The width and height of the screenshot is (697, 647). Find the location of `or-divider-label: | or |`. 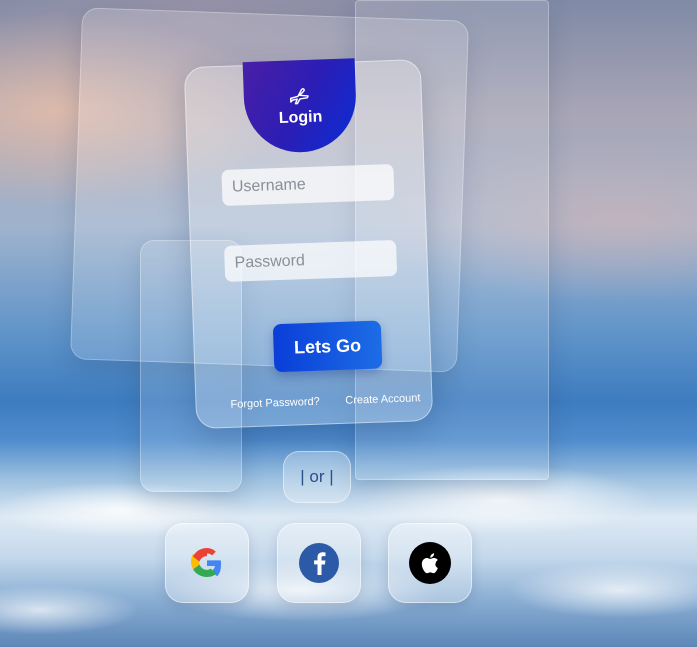

or-divider-label: | or | is located at coordinates (317, 476).